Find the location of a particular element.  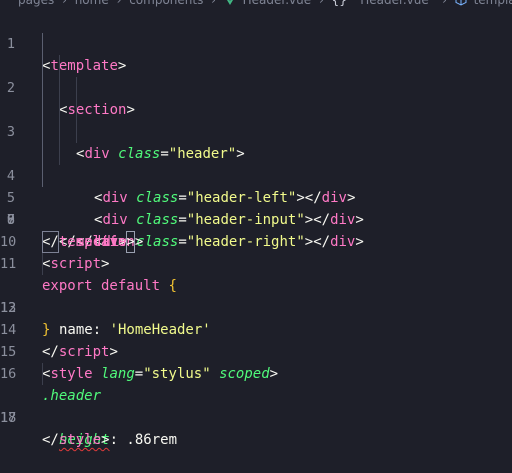

breadcrumb-item-component-name: "Header.vue" is located at coordinates (395, 4).